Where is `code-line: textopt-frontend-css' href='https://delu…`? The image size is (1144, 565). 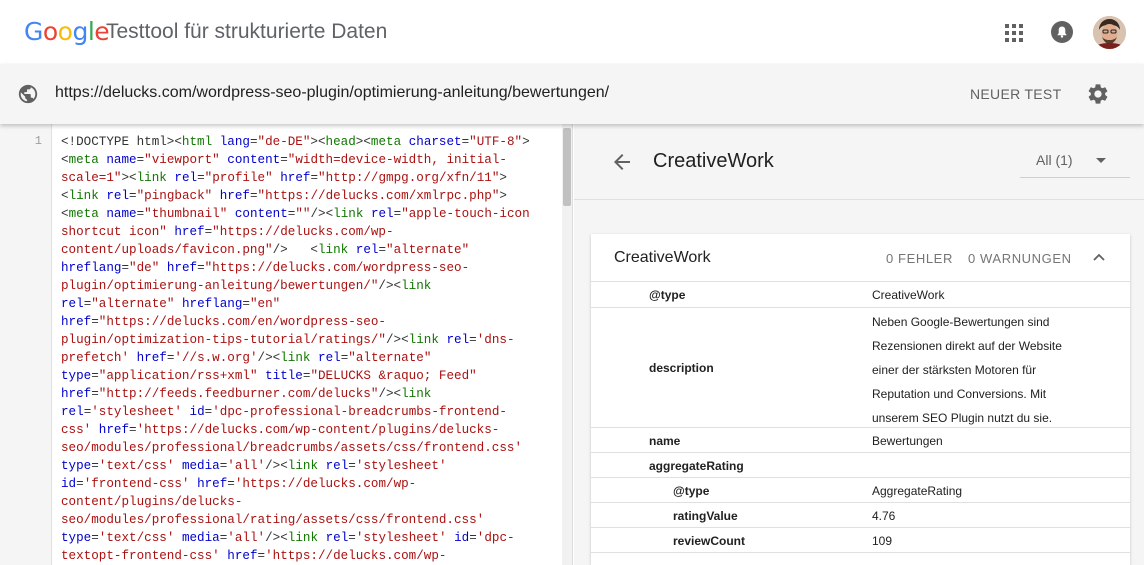 code-line: textopt-frontend-css' href='https://delu… is located at coordinates (308, 556).